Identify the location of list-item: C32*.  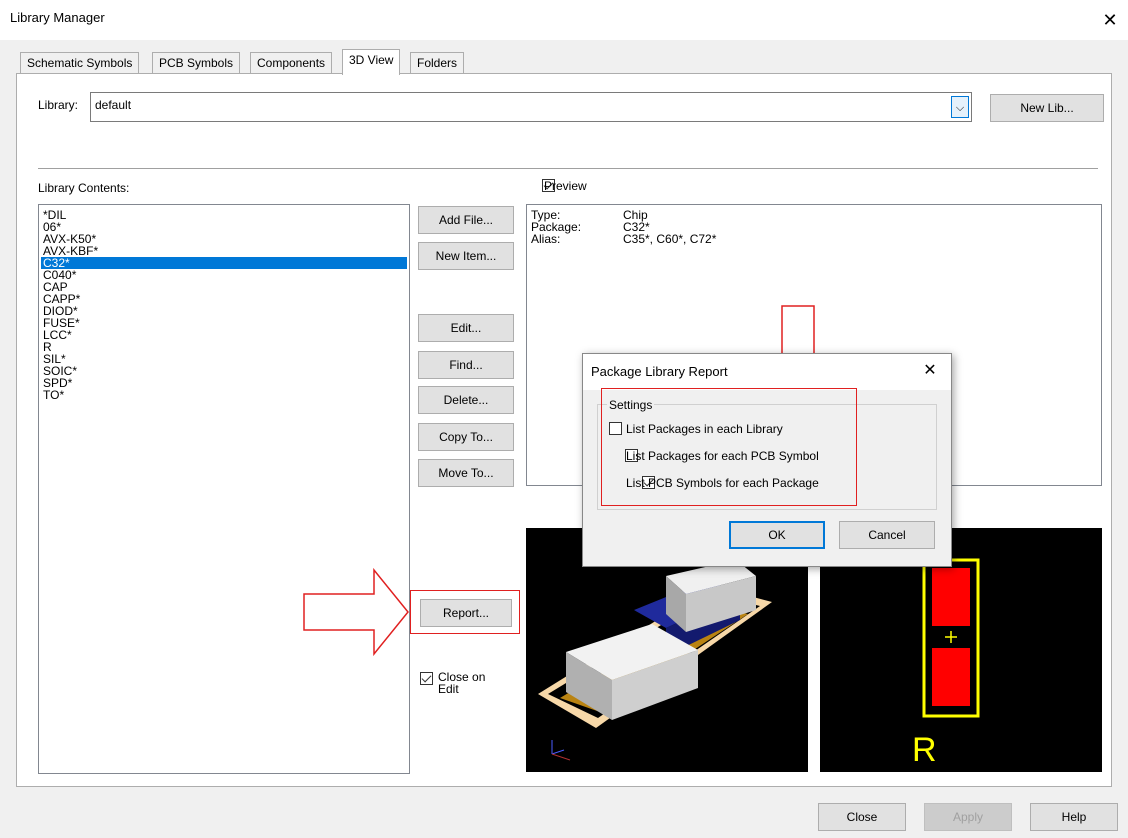
(224, 263).